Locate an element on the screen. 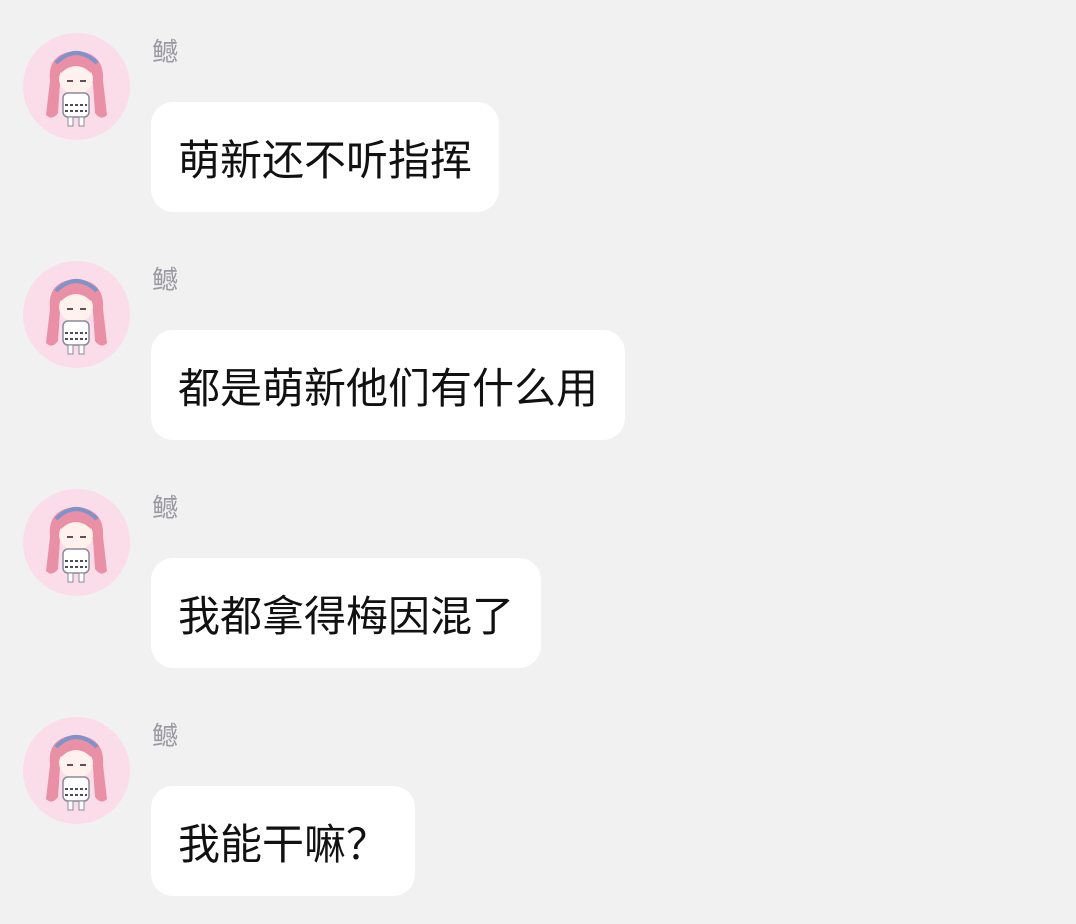  message-bubble: 萌新还不听指挥 is located at coordinates (325, 157).